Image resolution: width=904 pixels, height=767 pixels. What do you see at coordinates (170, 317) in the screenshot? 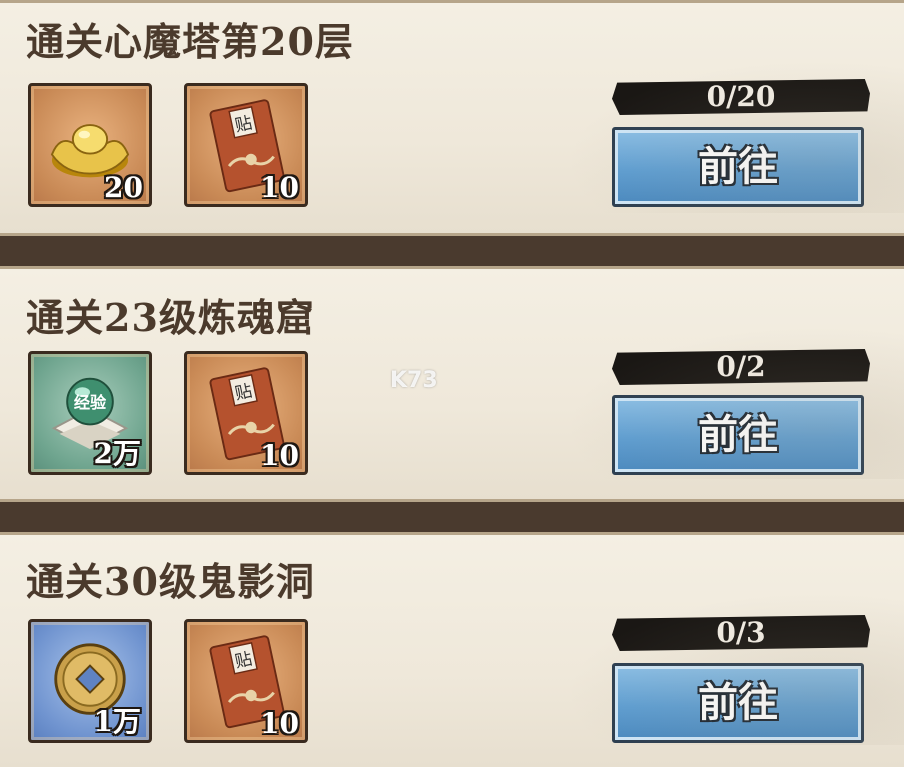
I see `task-title: 通关23级炼魂窟` at bounding box center [170, 317].